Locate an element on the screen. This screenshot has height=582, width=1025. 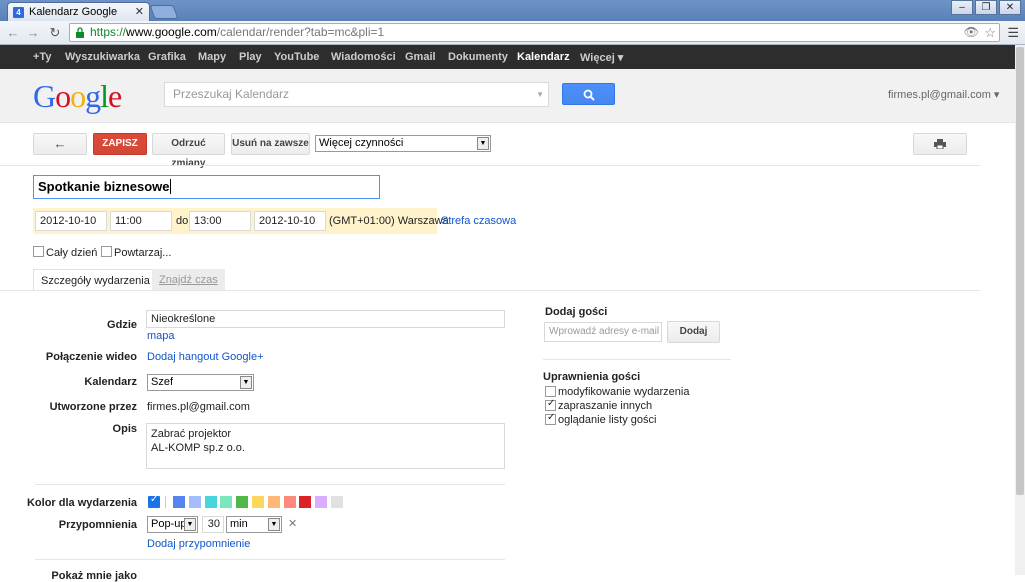
gbar-item: Play is located at coordinates (250, 57).